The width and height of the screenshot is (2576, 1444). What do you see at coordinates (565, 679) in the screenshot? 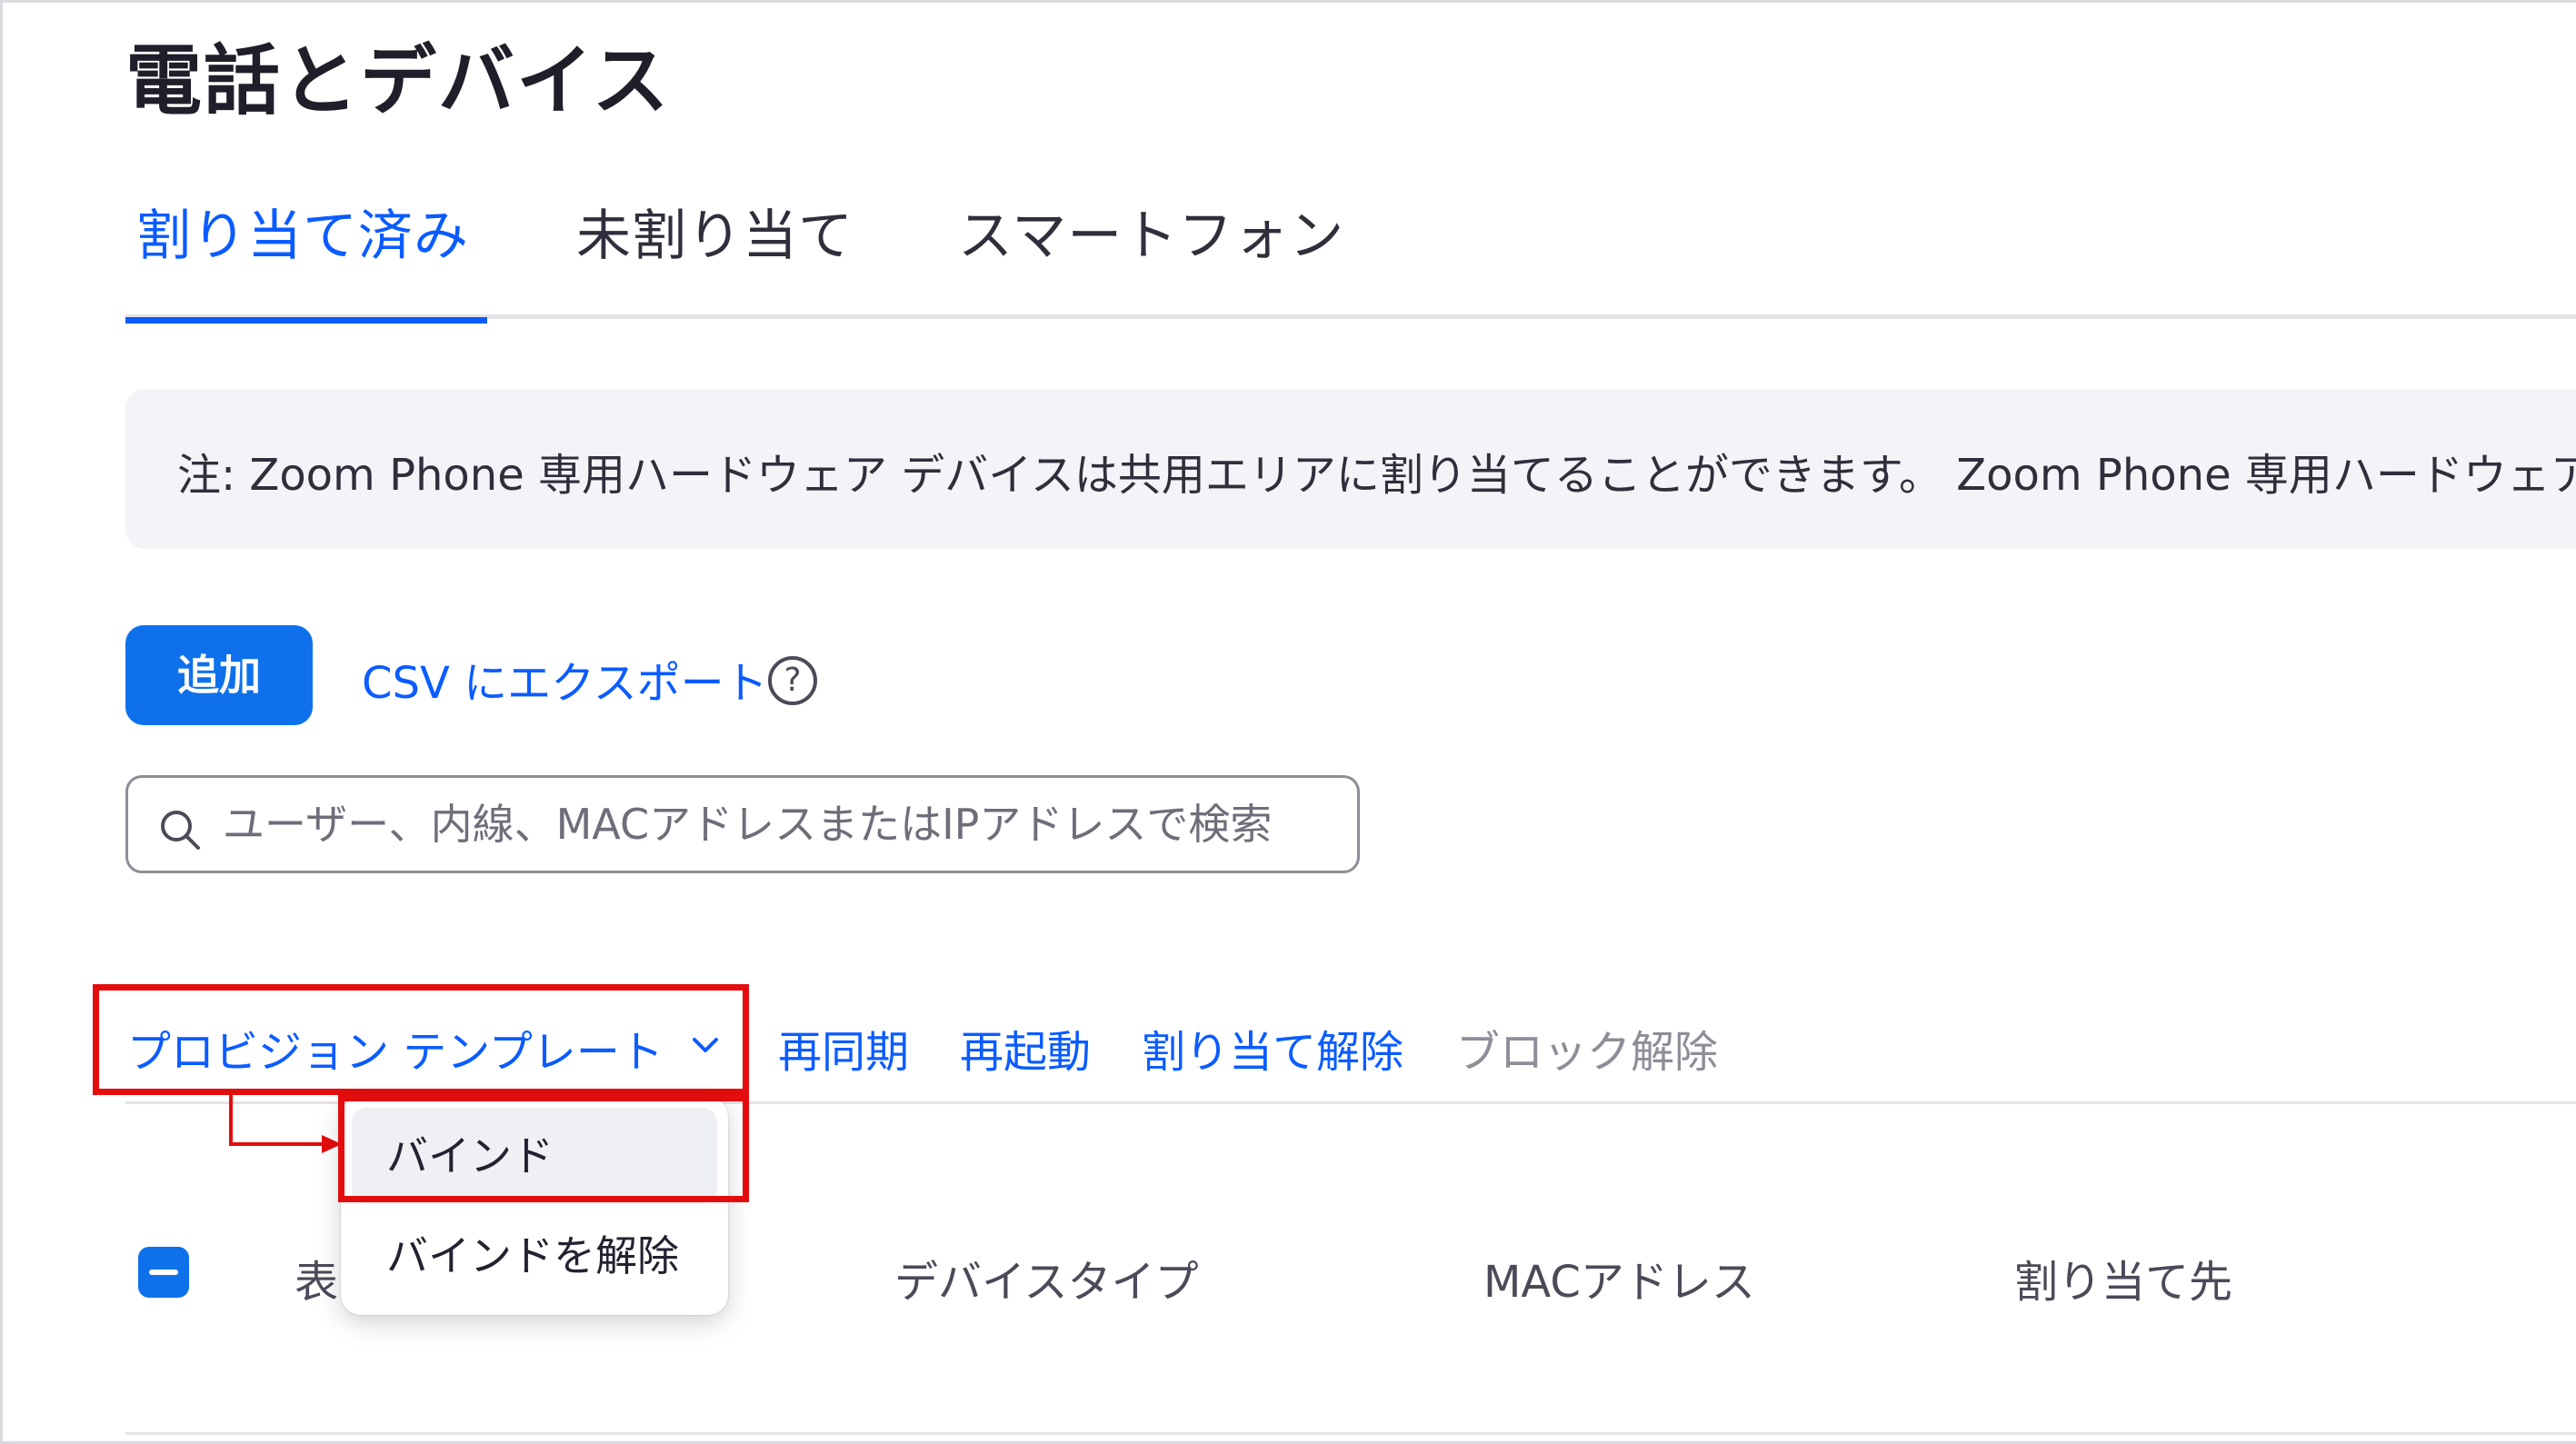
I see `export-csv-link: CSV にエクスポート` at bounding box center [565, 679].